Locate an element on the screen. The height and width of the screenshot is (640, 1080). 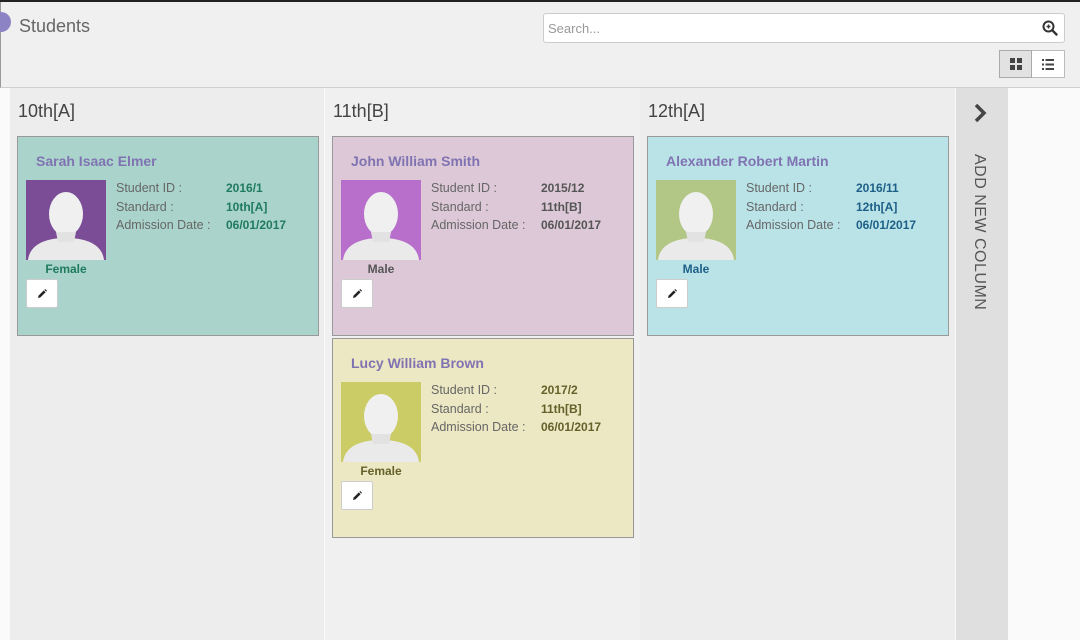
column-title: 12th[A] is located at coordinates (676, 111).